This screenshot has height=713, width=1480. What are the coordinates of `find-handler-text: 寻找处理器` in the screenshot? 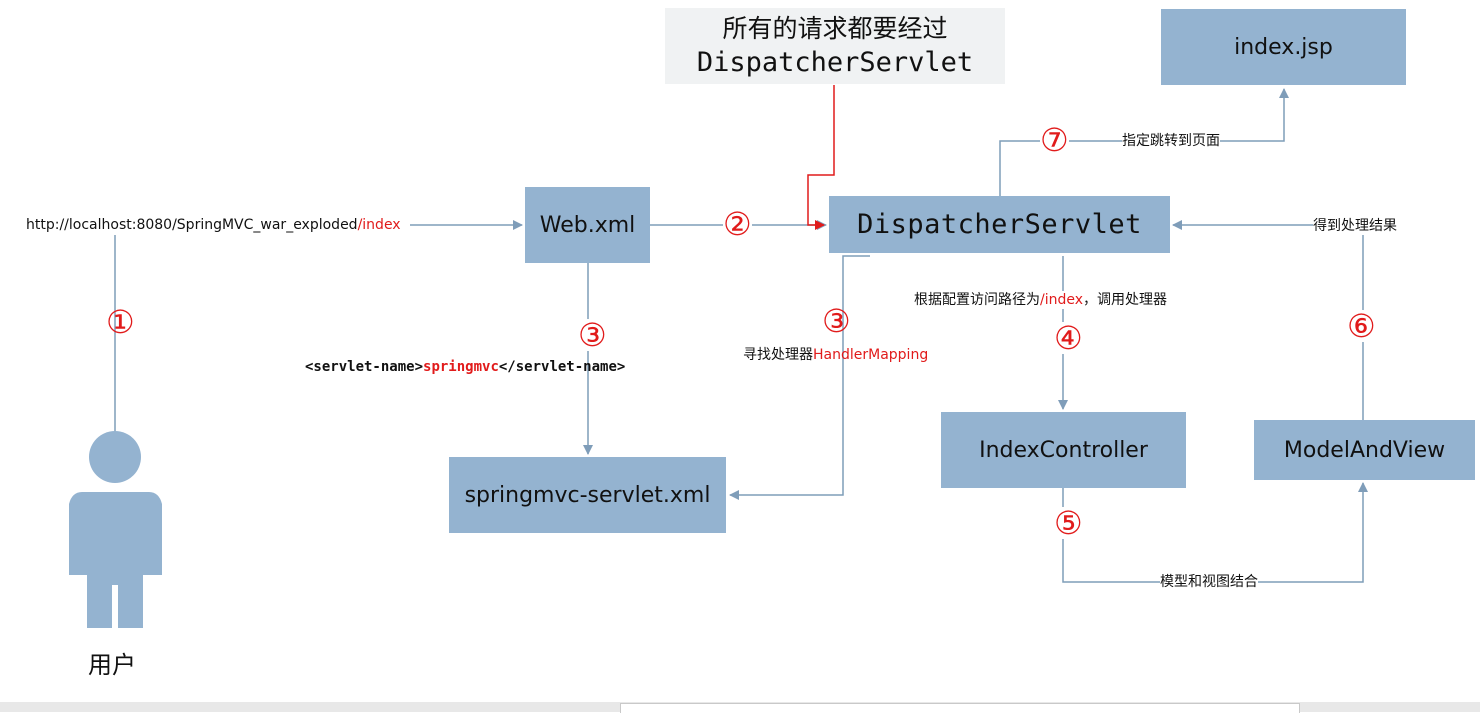 It's located at (778, 355).